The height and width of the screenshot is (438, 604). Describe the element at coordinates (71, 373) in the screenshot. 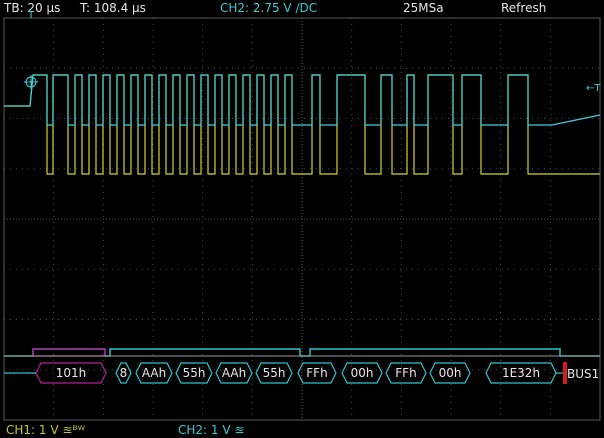

I see `bus-value: 101h` at that location.